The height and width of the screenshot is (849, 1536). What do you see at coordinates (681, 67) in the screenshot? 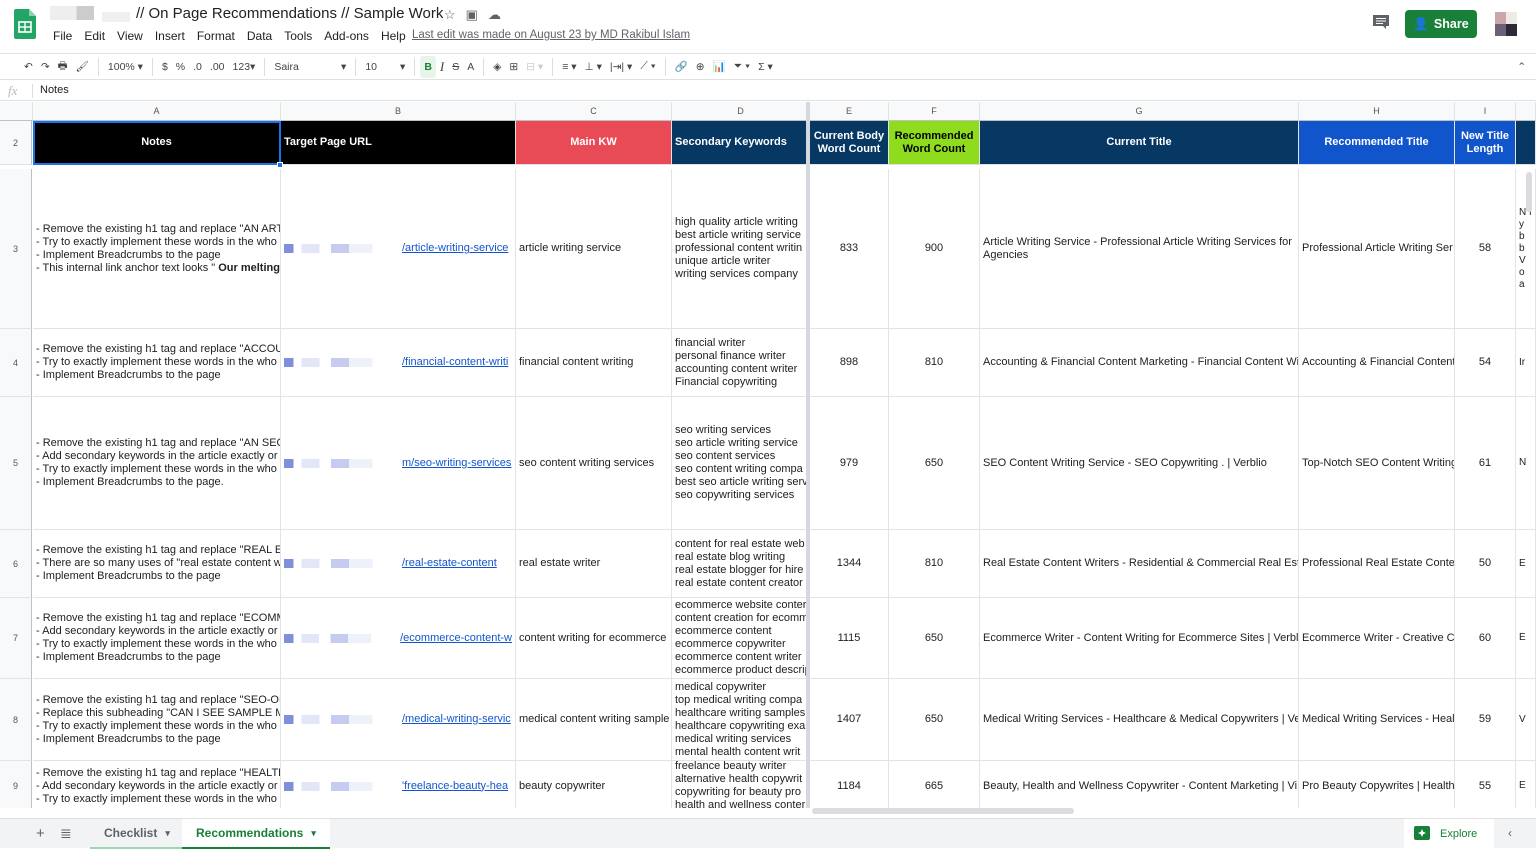
I see `insert-link-icon: 🔗` at bounding box center [681, 67].